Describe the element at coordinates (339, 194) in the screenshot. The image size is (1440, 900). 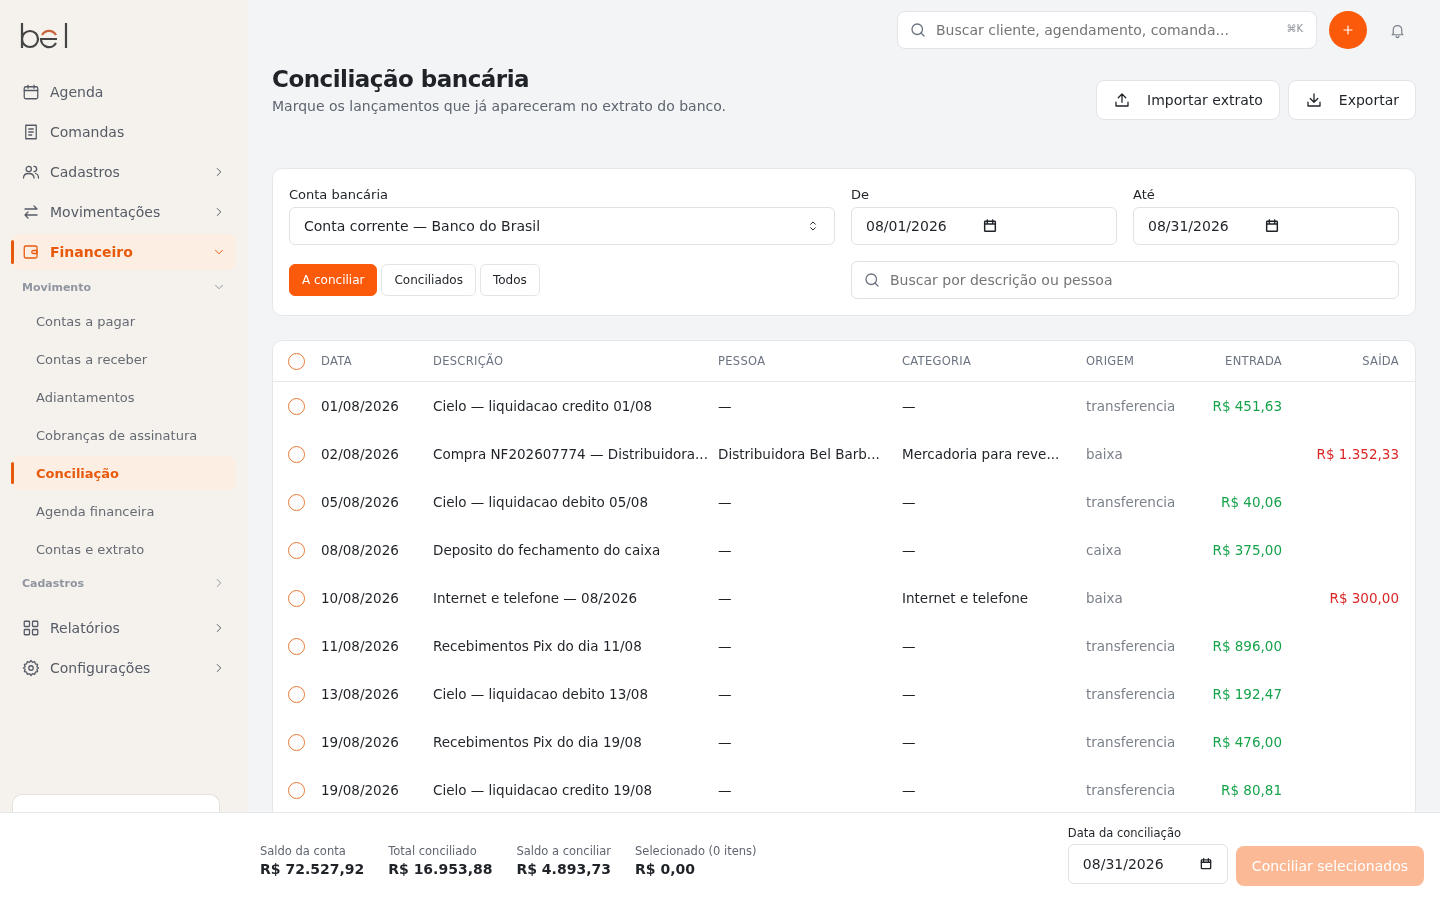
I see `field-label: Conta bancária` at that location.